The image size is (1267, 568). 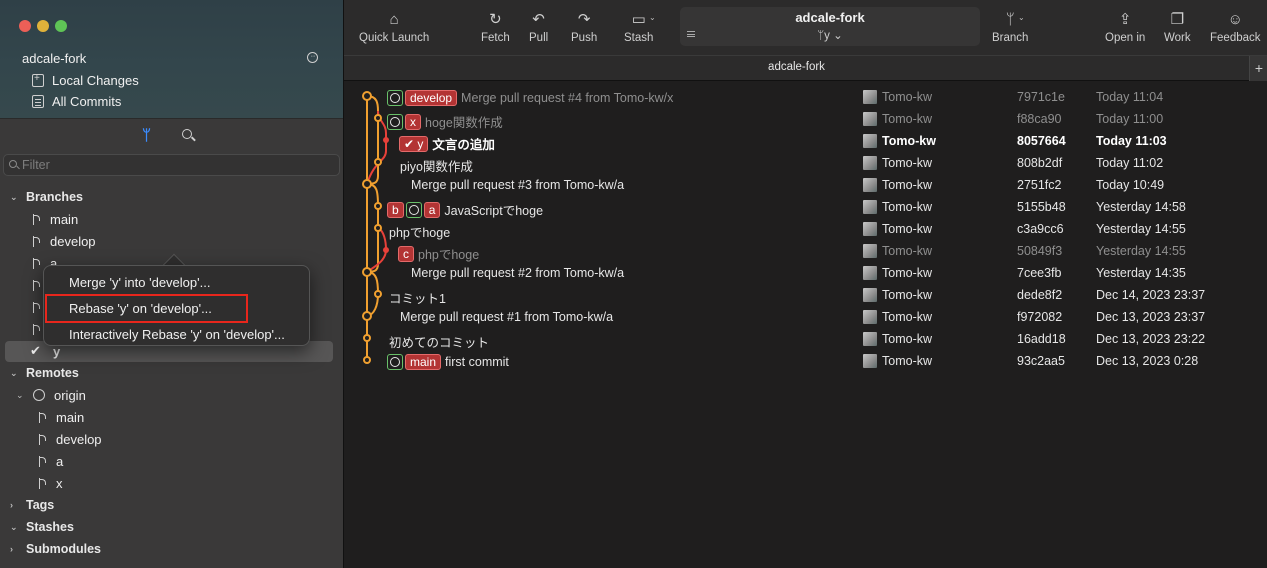 What do you see at coordinates (1021, 17) in the screenshot?
I see `branch-dropdown-chevron-icon: ⌄` at bounding box center [1021, 17].